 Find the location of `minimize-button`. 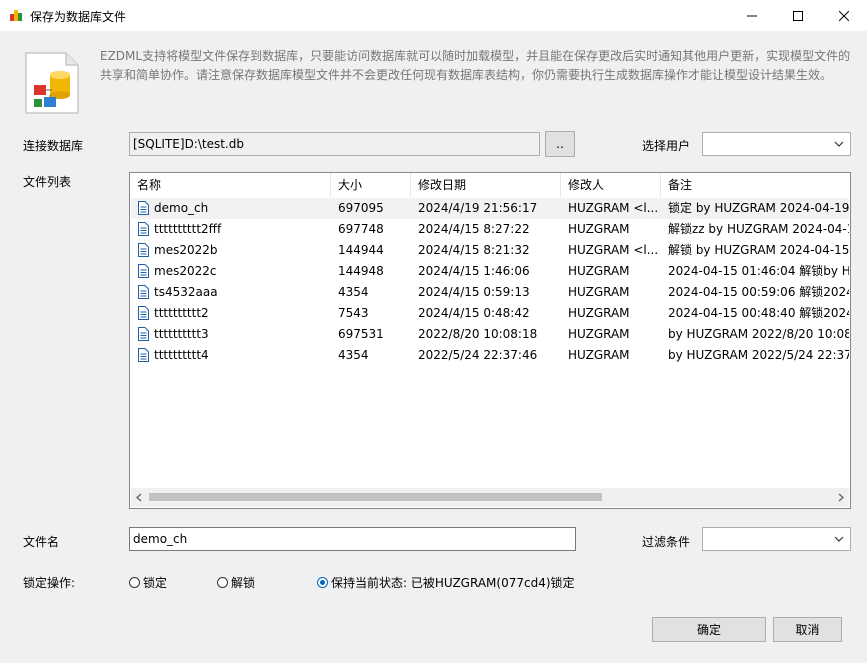

minimize-button is located at coordinates (752, 15).